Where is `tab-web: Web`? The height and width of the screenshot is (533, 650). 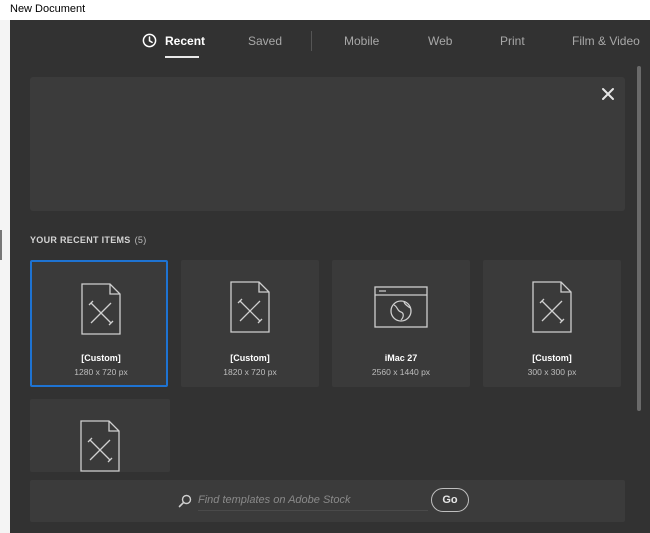 tab-web: Web is located at coordinates (440, 41).